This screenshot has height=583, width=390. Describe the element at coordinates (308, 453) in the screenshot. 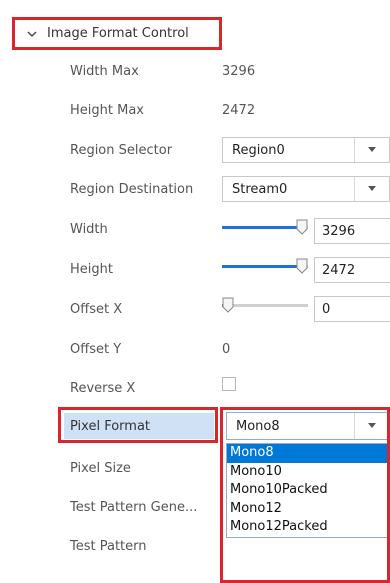

I see `pixel-format-option: Mono8` at that location.